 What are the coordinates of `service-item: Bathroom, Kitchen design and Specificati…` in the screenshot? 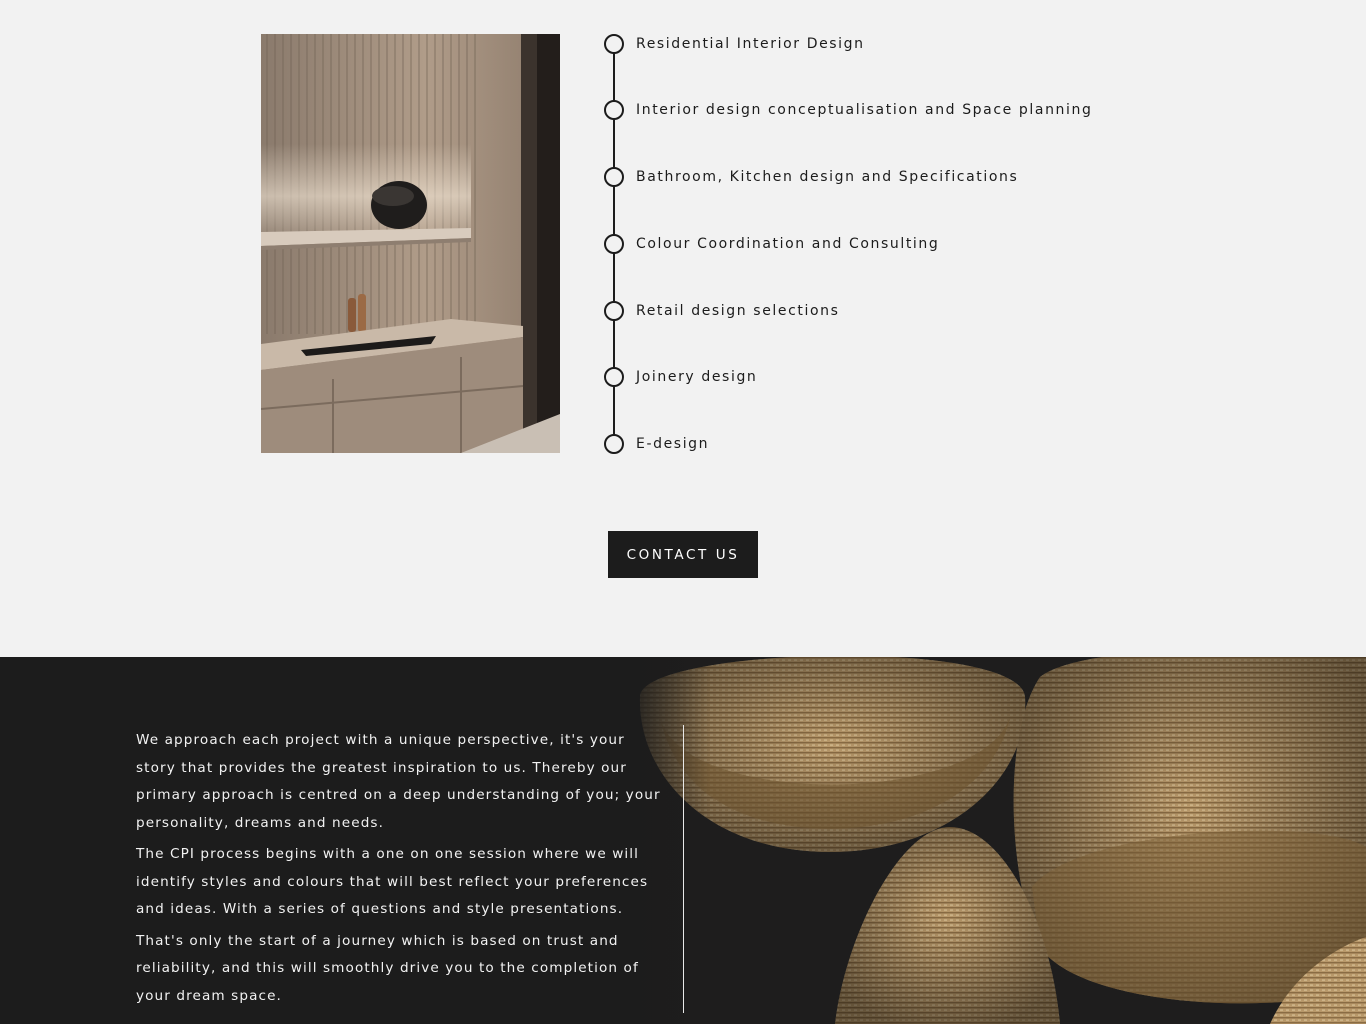 It's located at (811, 177).